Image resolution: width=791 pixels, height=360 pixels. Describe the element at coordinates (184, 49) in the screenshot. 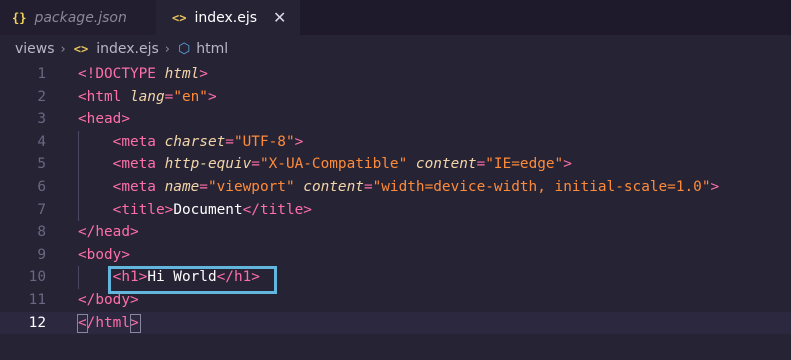

I see `symbol-cube-icon: ⬡` at that location.